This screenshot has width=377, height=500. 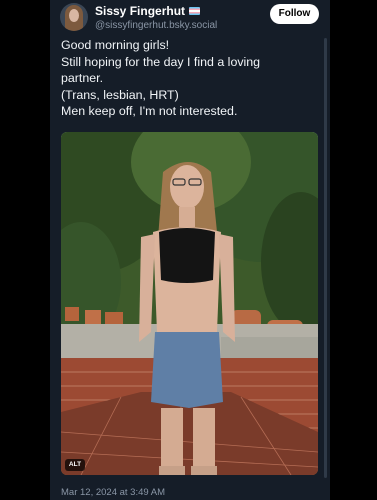 I want to click on post-text-line: Men keep off, I'm not interested., so click(x=149, y=111).